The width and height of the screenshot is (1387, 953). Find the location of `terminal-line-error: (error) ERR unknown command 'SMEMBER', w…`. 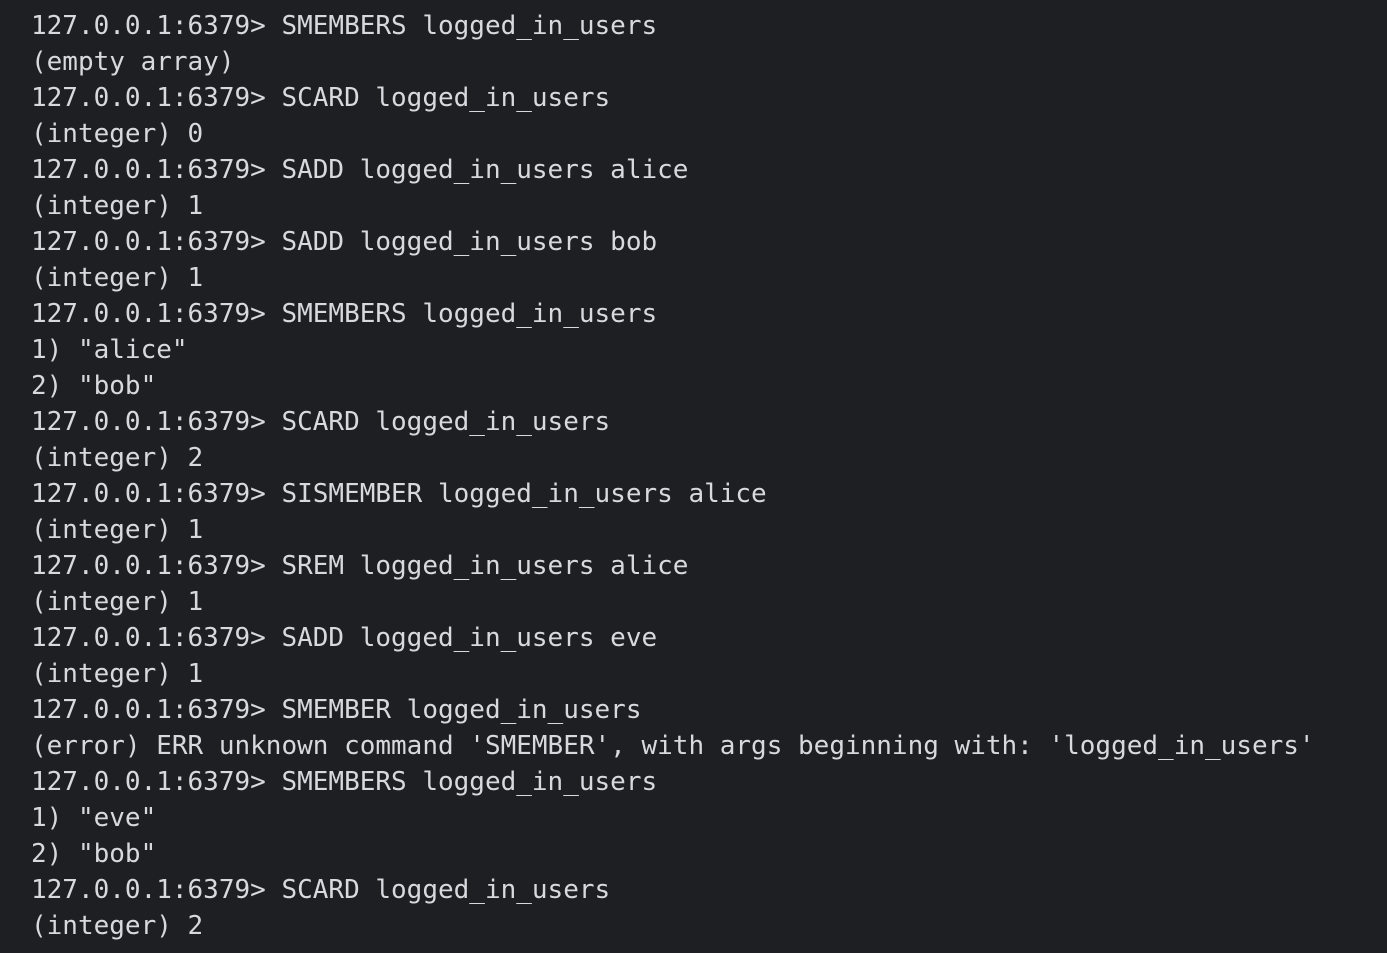

terminal-line-error: (error) ERR unknown command 'SMEMBER', w… is located at coordinates (673, 746).